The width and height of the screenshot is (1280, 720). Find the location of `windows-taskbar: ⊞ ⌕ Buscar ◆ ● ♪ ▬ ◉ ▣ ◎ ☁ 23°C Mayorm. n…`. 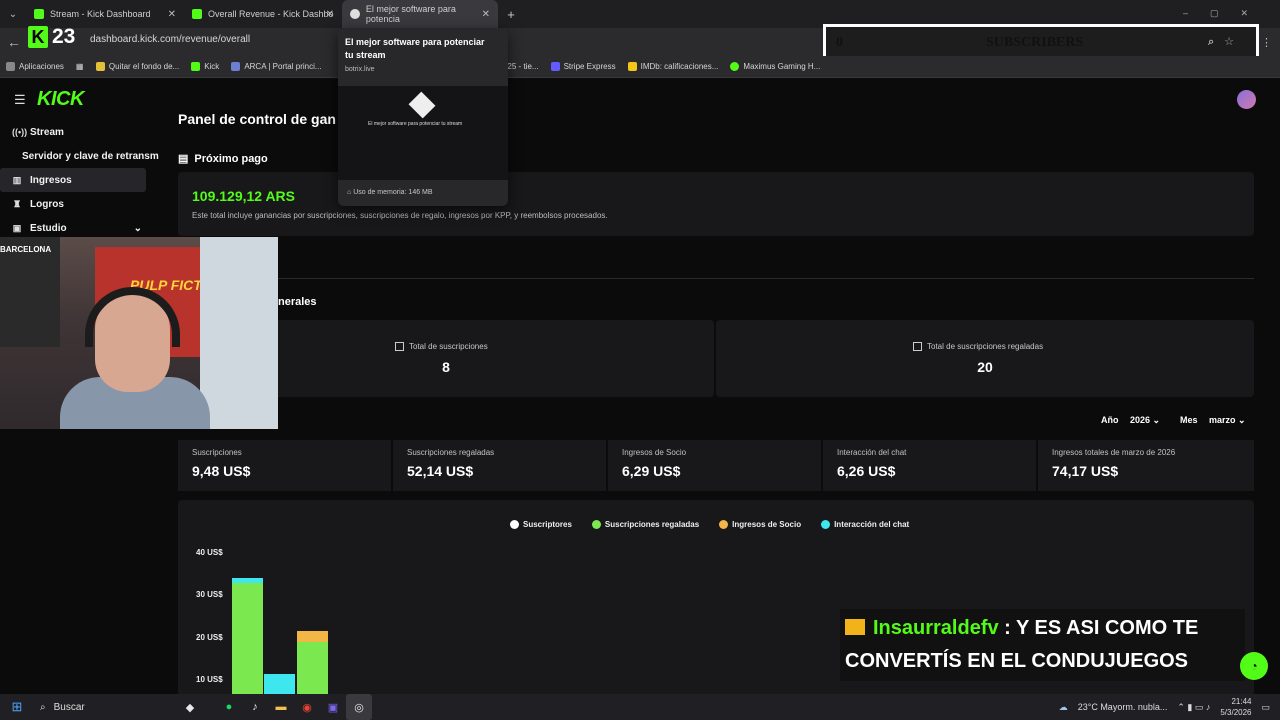

windows-taskbar: ⊞ ⌕ Buscar ◆ ● ♪ ▬ ◉ ▣ ◎ ☁ 23°C Mayorm. n… is located at coordinates (640, 707).